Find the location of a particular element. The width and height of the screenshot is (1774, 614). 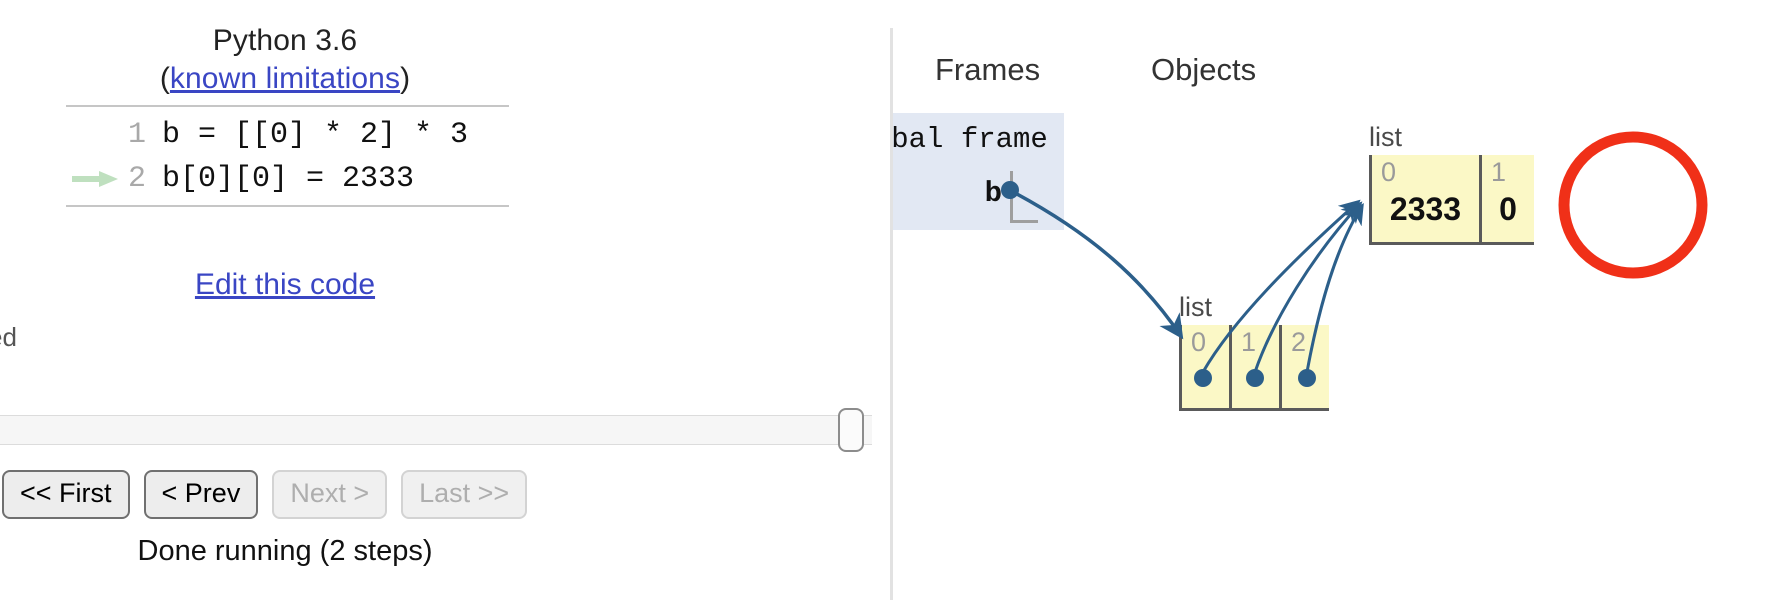

global-frame-variable-row: b is located at coordinates (980, 197).